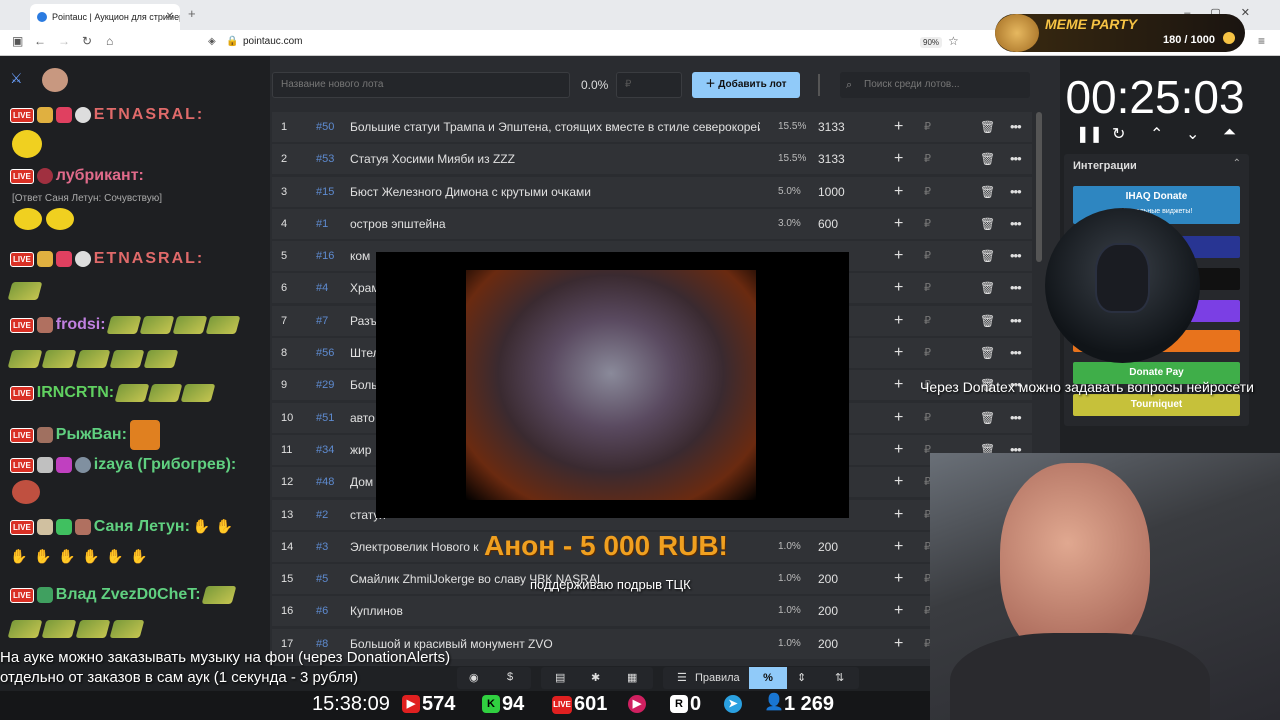 This screenshot has height=720, width=1280. What do you see at coordinates (325, 450) in the screenshot?
I see `lot-id: #34` at bounding box center [325, 450].